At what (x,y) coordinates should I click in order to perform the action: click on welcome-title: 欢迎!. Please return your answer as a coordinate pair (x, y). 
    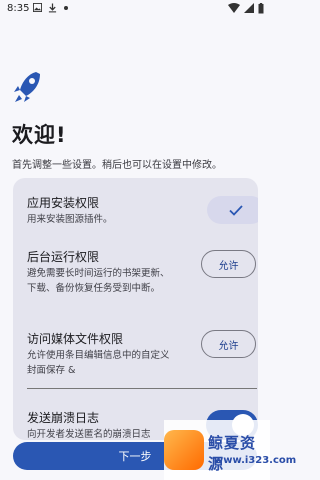
    Looking at the image, I should click on (39, 135).